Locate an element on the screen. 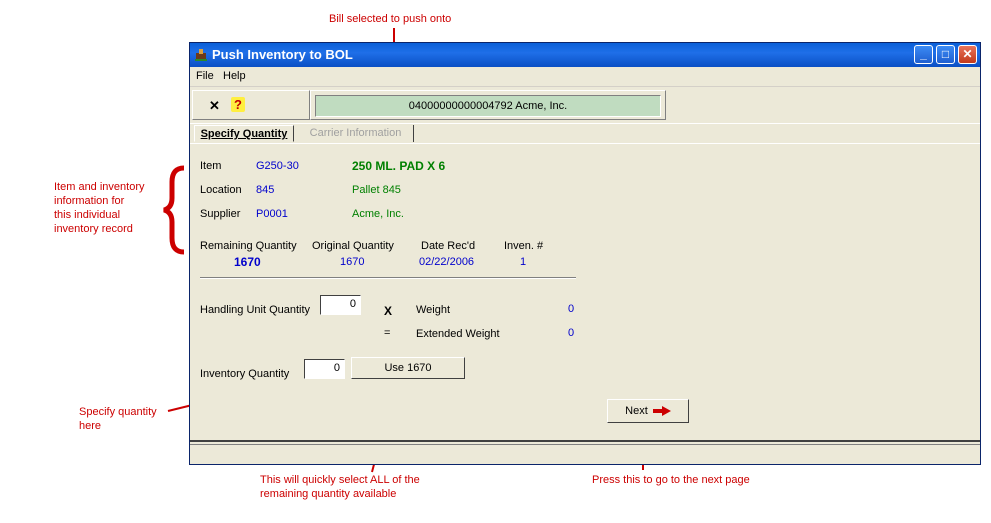  extended-weight-value: 0 is located at coordinates (571, 333).